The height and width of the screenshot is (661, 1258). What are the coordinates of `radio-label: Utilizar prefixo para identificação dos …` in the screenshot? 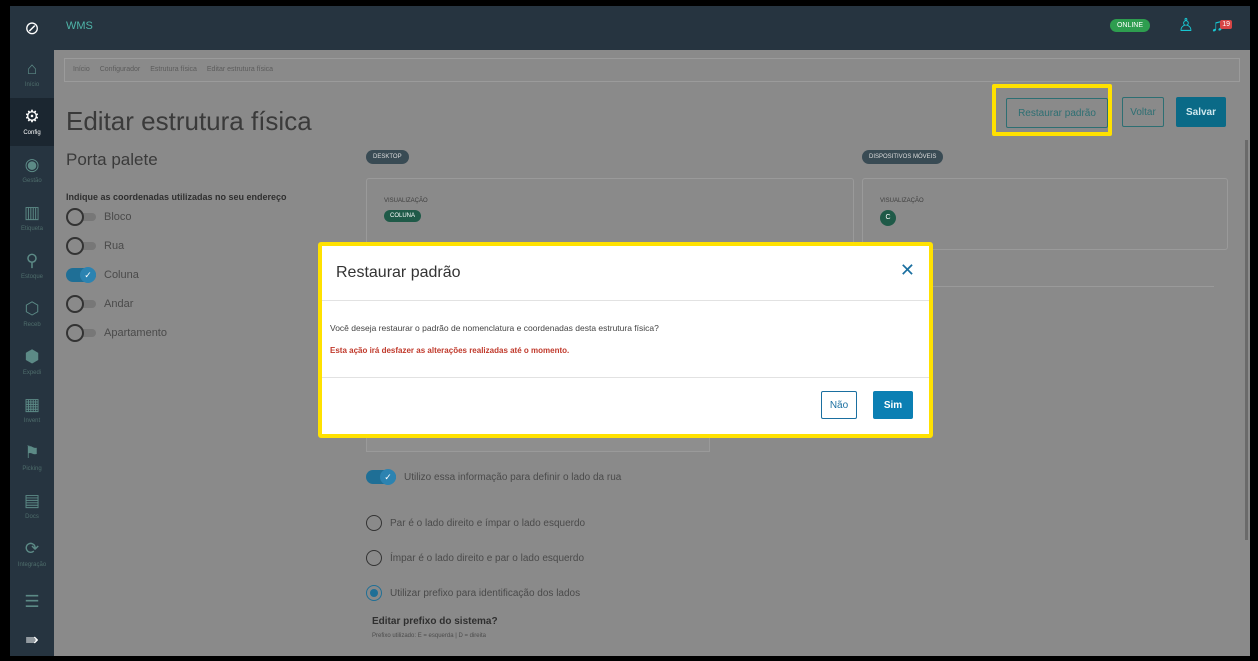 It's located at (485, 593).